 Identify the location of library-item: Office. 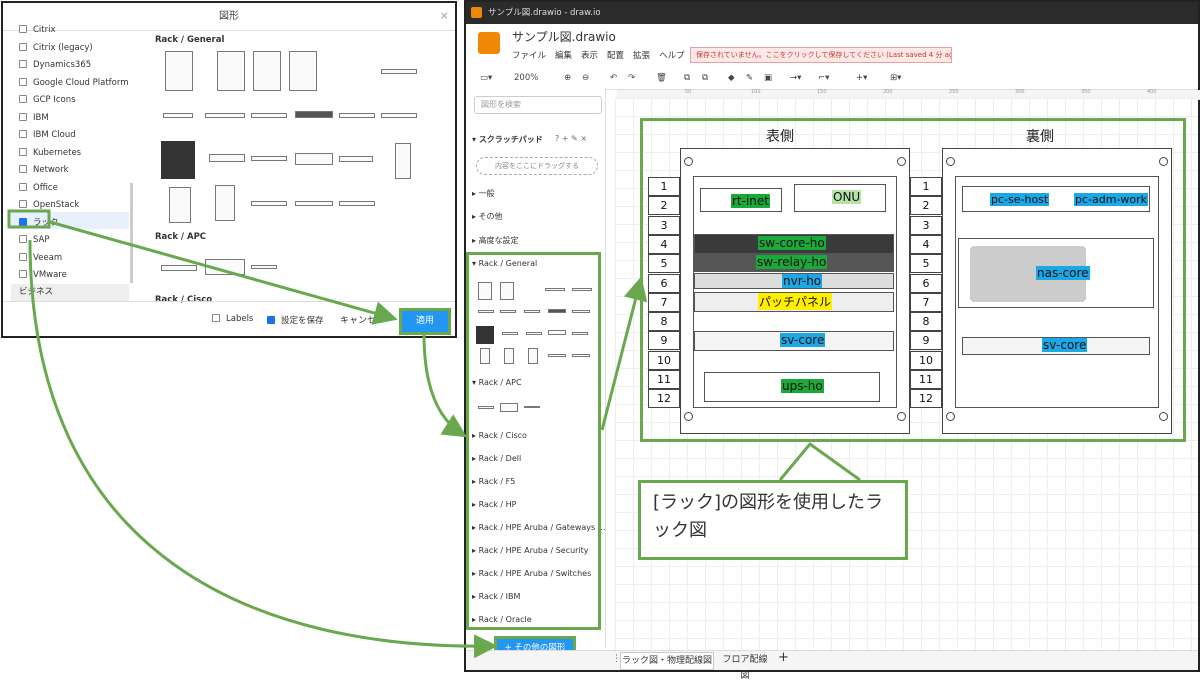
(38, 188).